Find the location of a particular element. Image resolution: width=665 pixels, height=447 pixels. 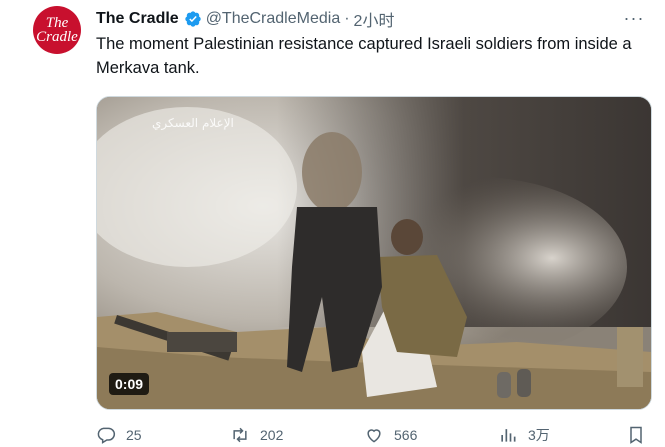

retweet-icon is located at coordinates (240, 435).